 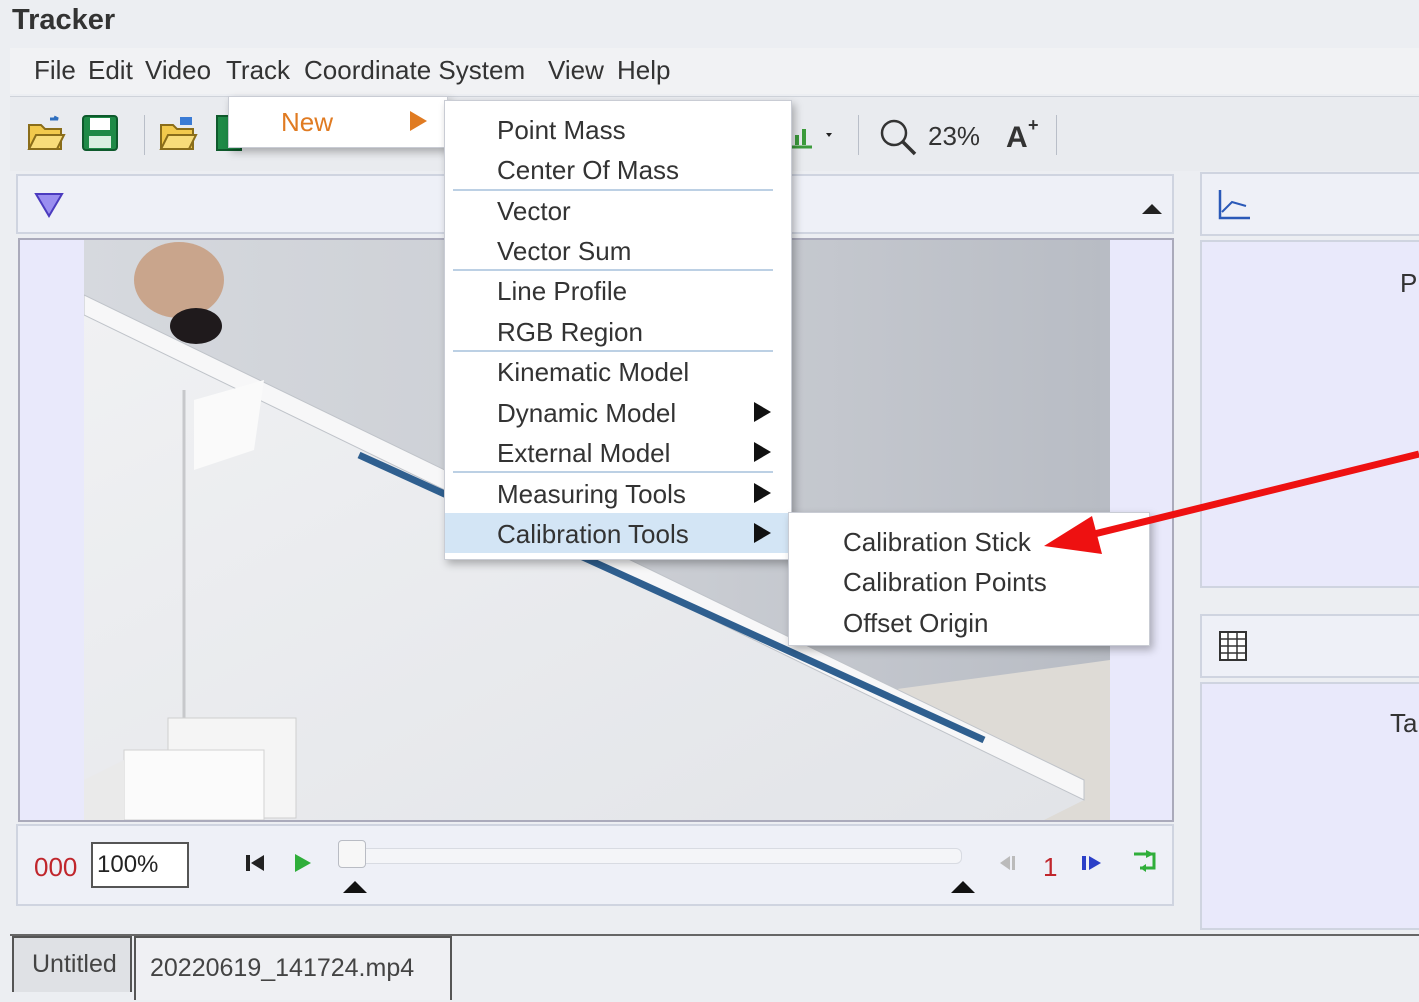 I want to click on table-panel-text: Ta, so click(x=1404, y=723).